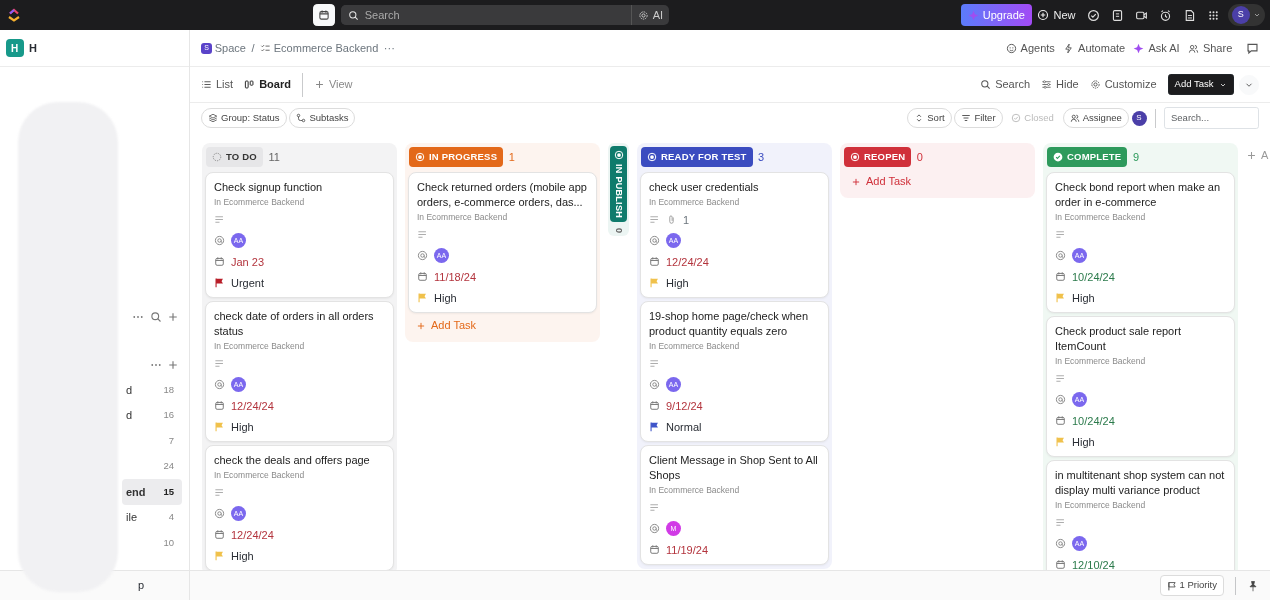 The height and width of the screenshot is (600, 1270). Describe the element at coordinates (1252, 48) in the screenshot. I see `comment-icon` at that location.